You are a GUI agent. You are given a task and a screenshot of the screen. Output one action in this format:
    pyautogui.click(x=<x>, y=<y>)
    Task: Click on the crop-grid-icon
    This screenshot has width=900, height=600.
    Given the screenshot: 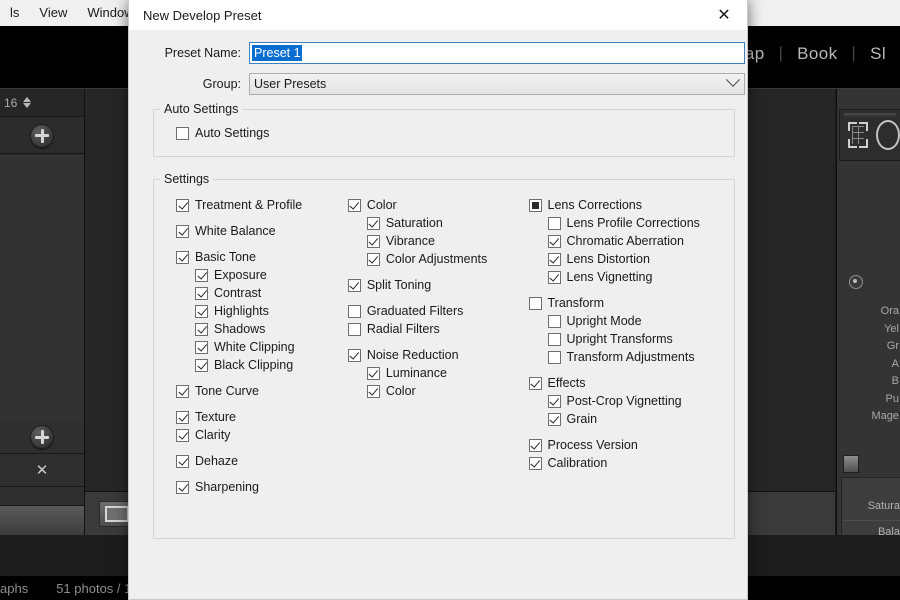 What is the action you would take?
    pyautogui.click(x=858, y=135)
    